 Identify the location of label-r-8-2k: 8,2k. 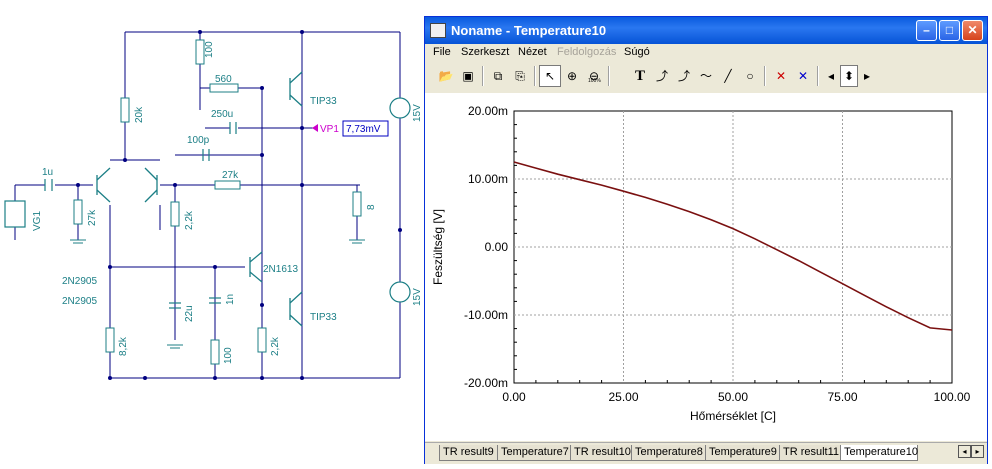
(123, 346).